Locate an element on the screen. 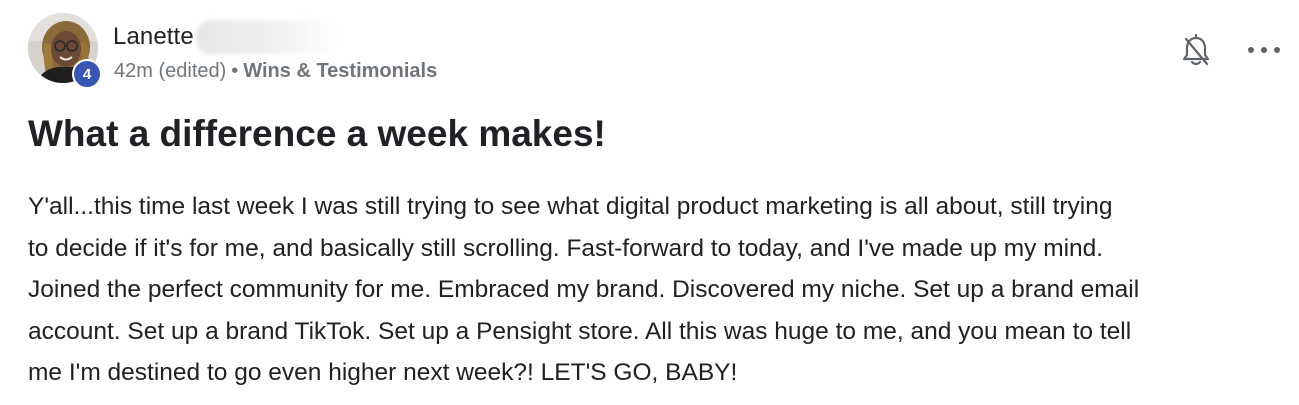 The image size is (1299, 405). more-options-icon is located at coordinates (1264, 50).